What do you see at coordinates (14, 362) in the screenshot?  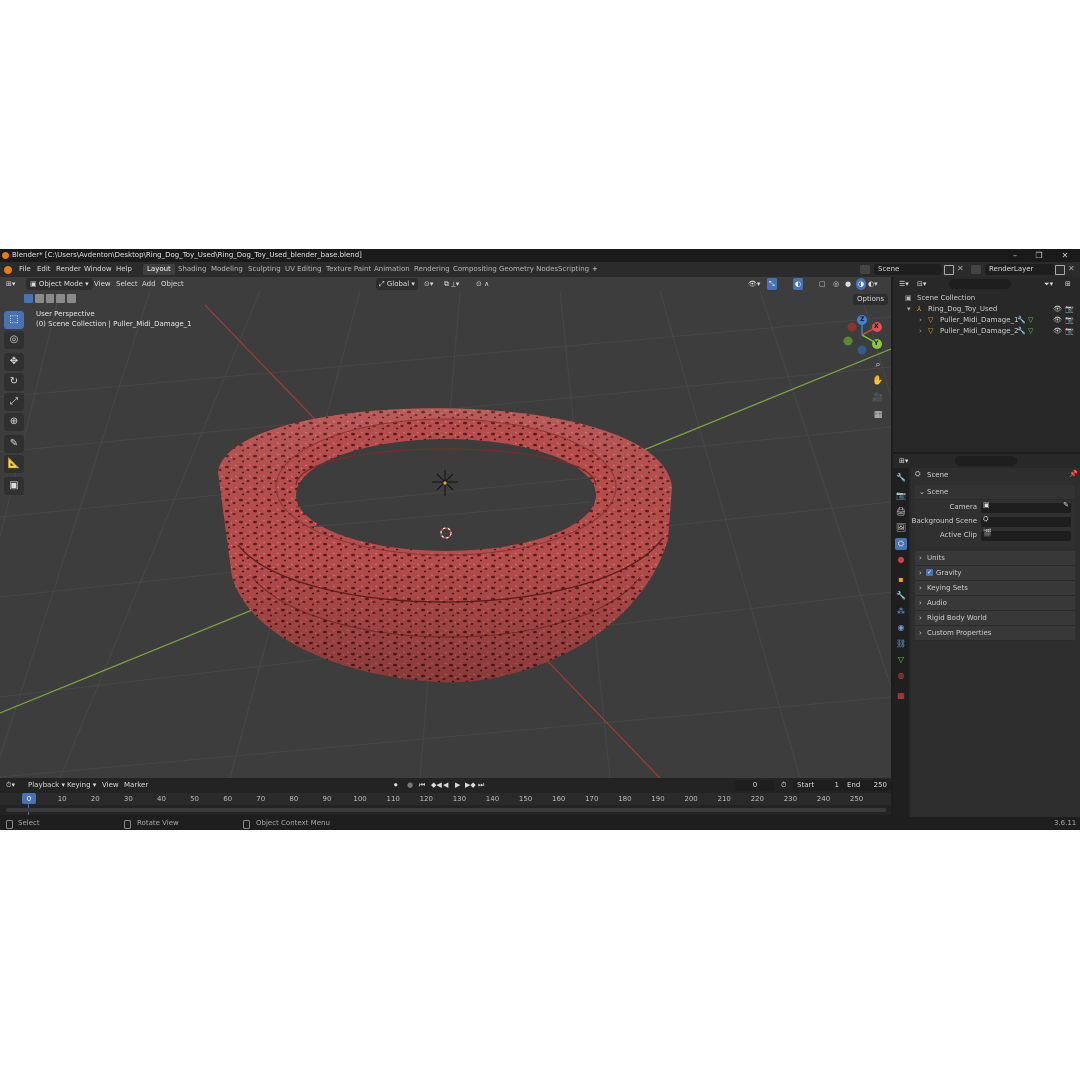 I see `move-tool: ✥` at bounding box center [14, 362].